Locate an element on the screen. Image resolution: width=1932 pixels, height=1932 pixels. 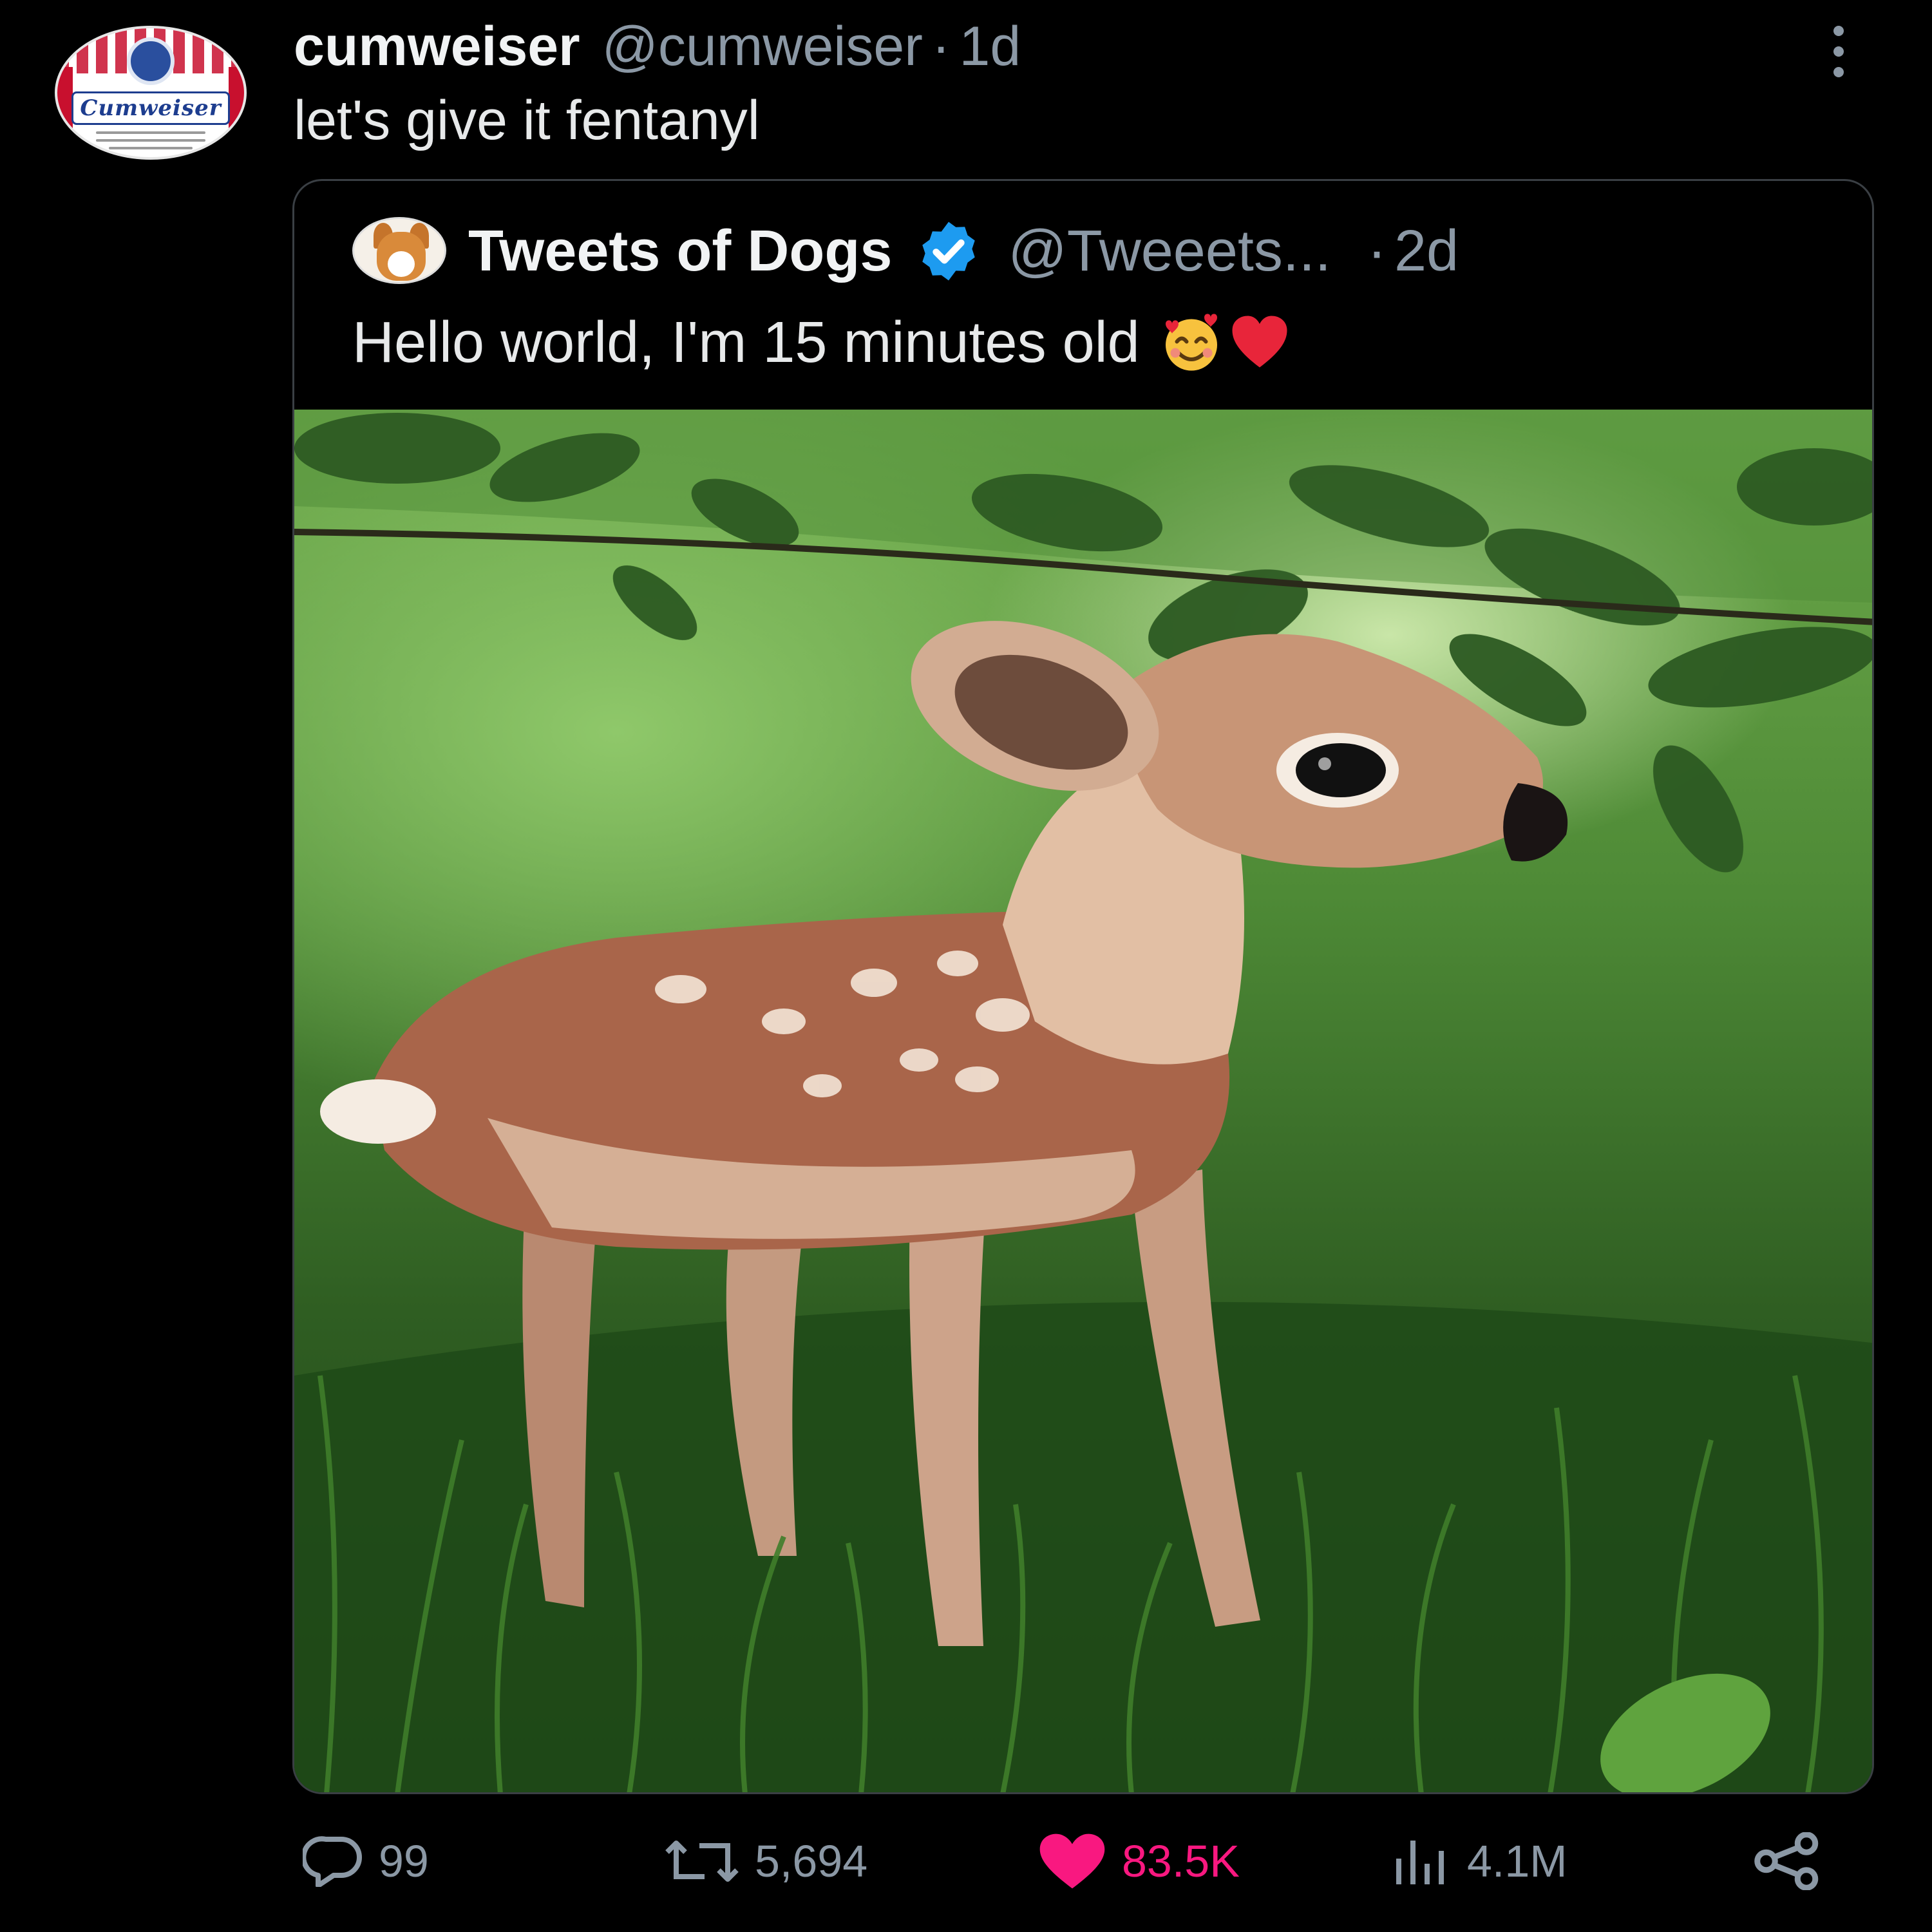
timestamp: 1d is located at coordinates (990, 47).